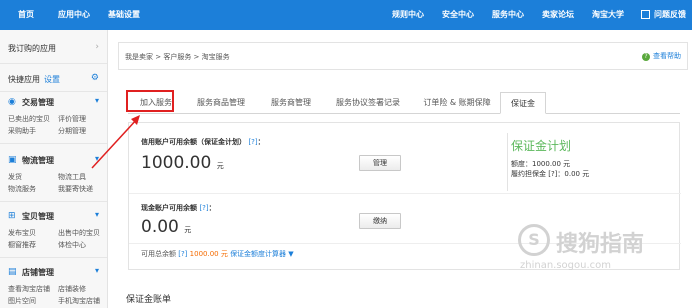 This screenshot has width=692, height=308. What do you see at coordinates (38, 216) in the screenshot?
I see `group-title: 宝贝管理` at bounding box center [38, 216].